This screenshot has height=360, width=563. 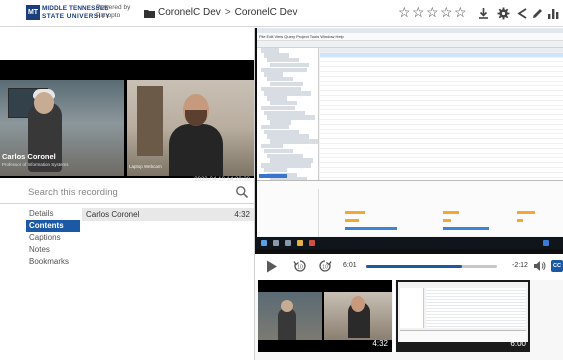 I want to click on progress-bar, so click(x=431, y=266).